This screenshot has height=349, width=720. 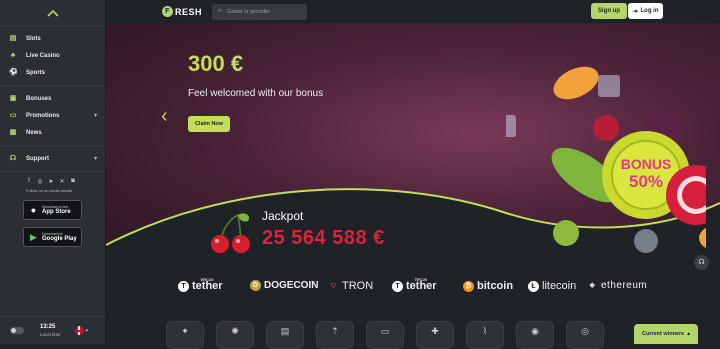 What do you see at coordinates (52, 72) in the screenshot?
I see `sidebar-item-sports: ⚽ Sports` at bounding box center [52, 72].